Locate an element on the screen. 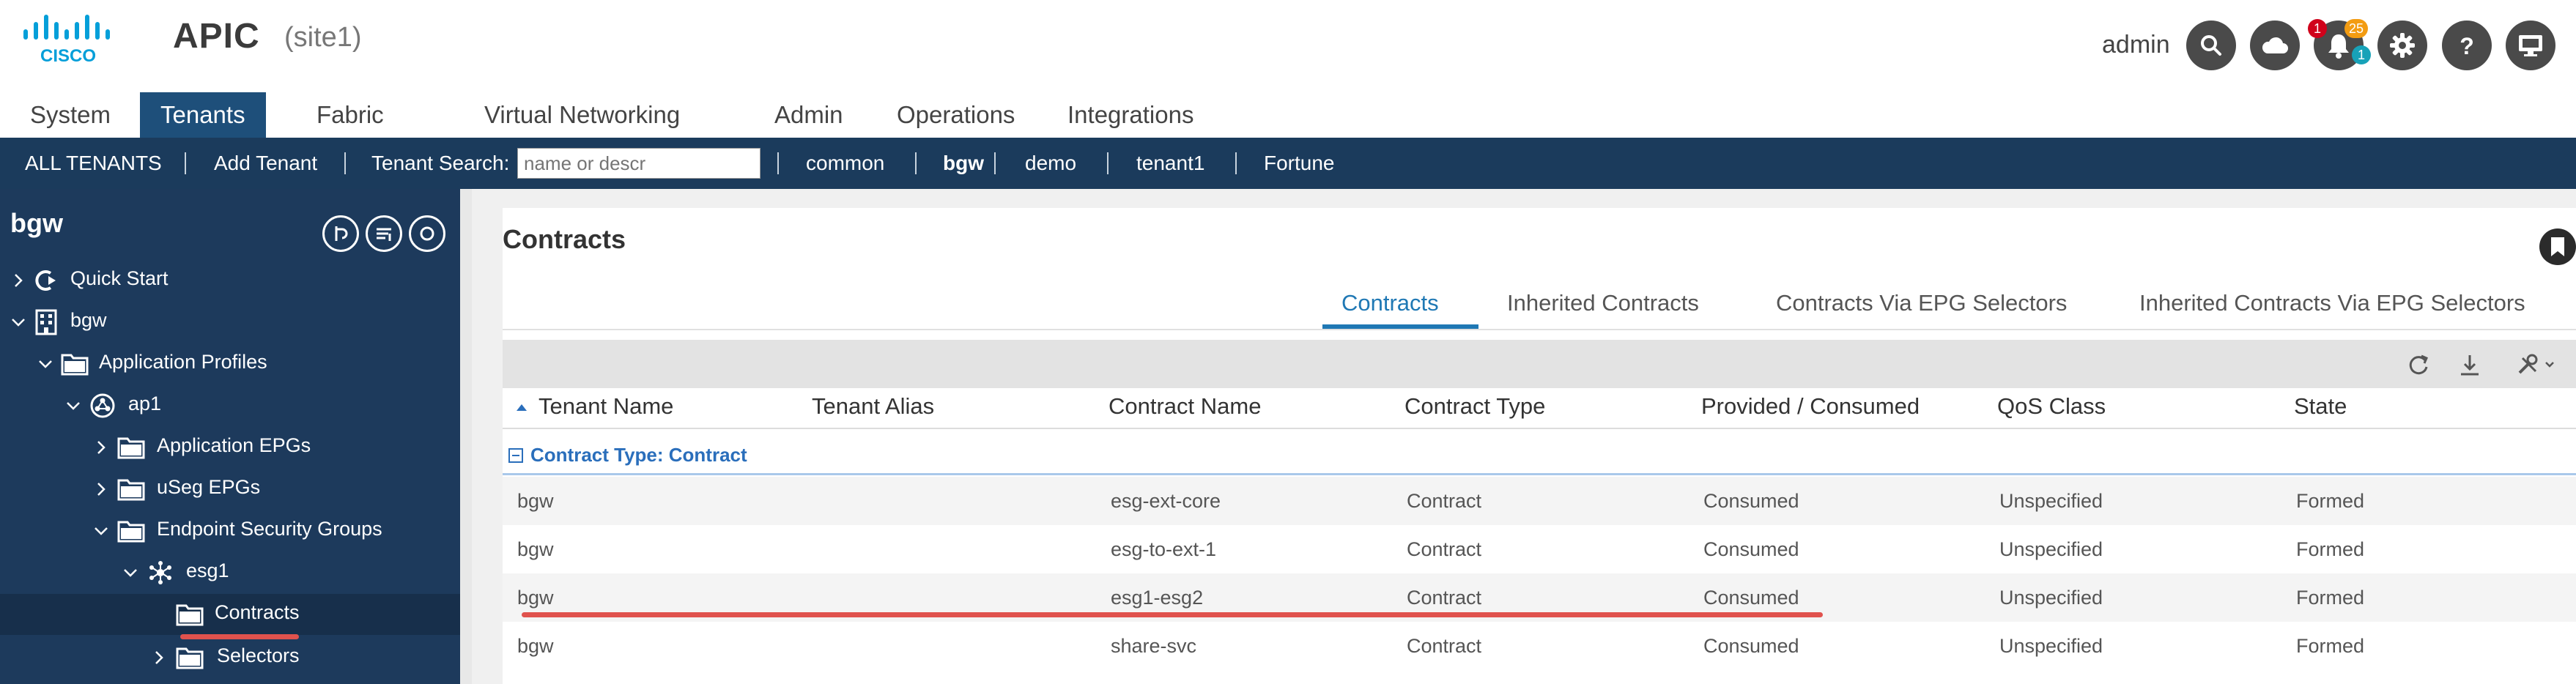 The width and height of the screenshot is (2576, 684). cloud-icon is located at coordinates (2275, 45).